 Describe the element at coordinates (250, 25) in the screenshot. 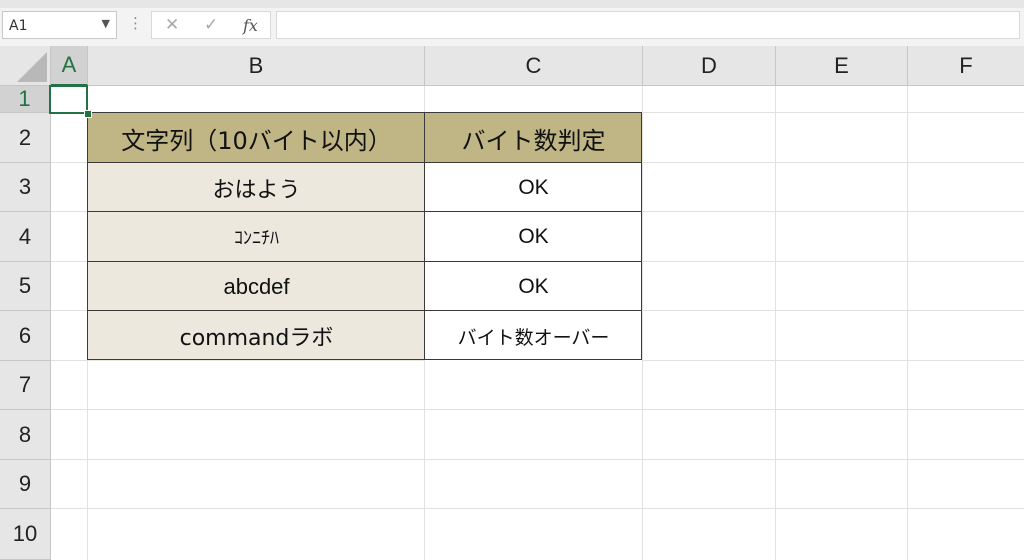

I see `function-icon: fx` at that location.